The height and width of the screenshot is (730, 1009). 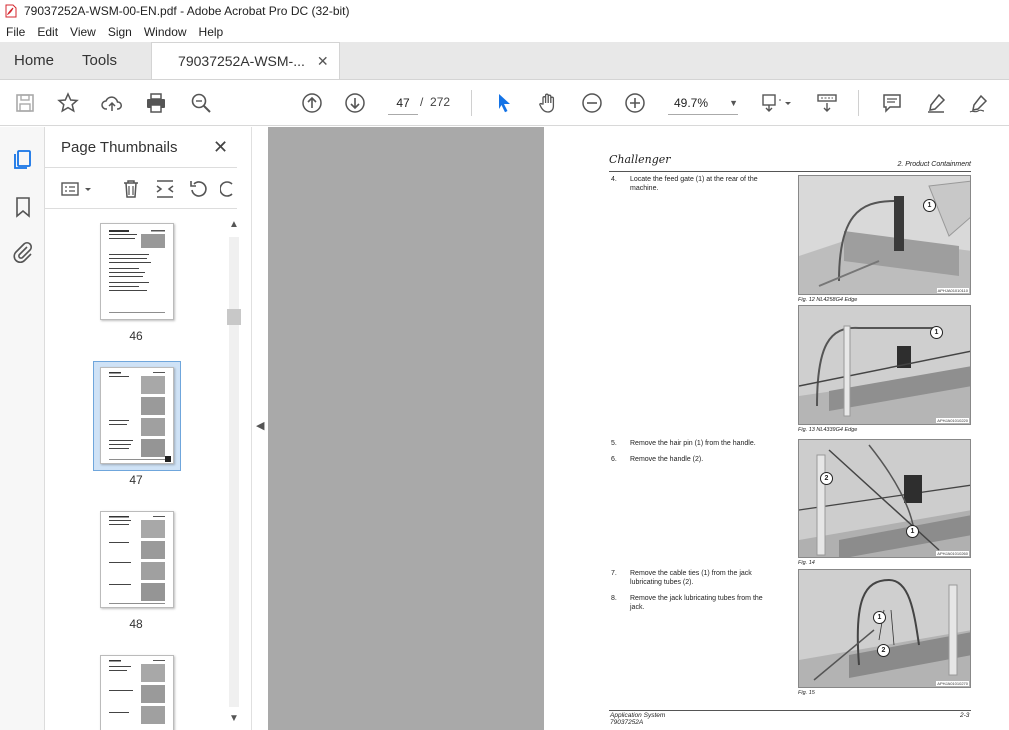 What do you see at coordinates (936, 103) in the screenshot?
I see `highlight-pen-icon` at bounding box center [936, 103].